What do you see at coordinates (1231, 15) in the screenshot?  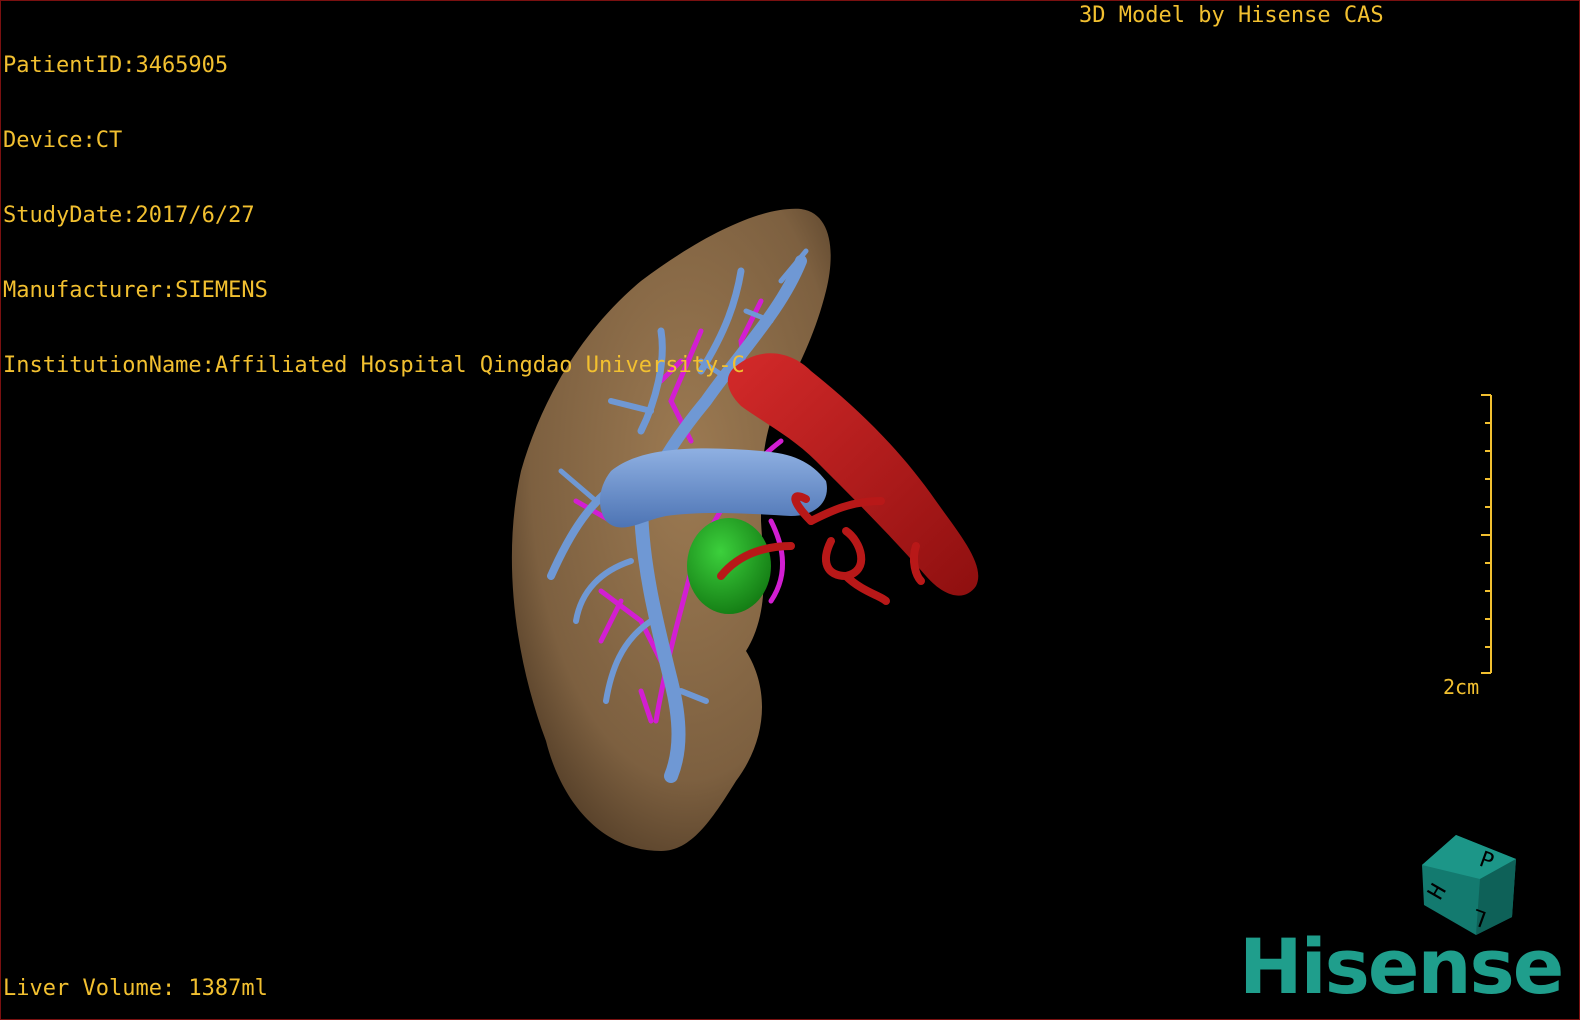 I see `model-credit-text: 3D Model by Hisense CAS` at bounding box center [1231, 15].